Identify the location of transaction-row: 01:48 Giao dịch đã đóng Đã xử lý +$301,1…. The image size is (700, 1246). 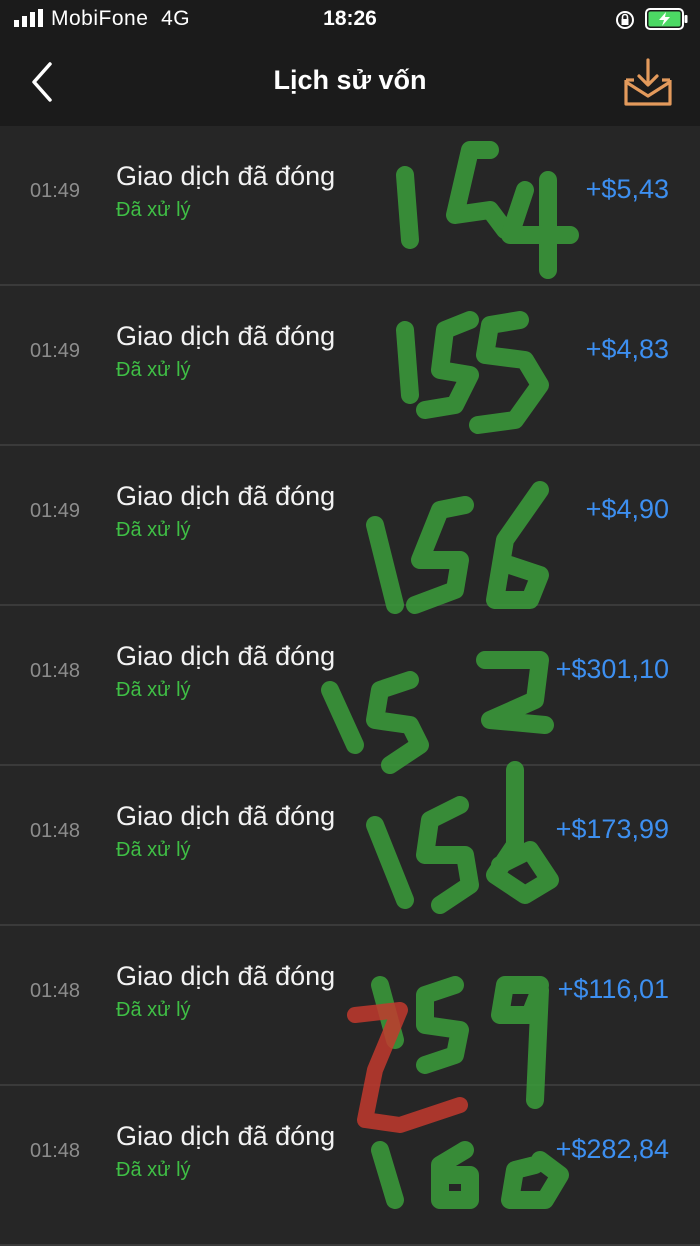
(350, 686).